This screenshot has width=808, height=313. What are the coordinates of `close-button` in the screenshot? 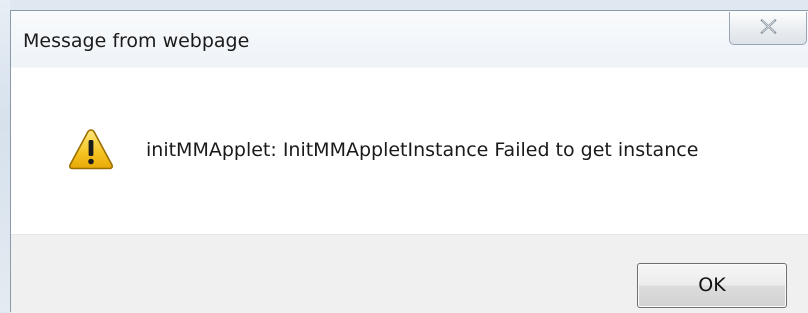 It's located at (768, 28).